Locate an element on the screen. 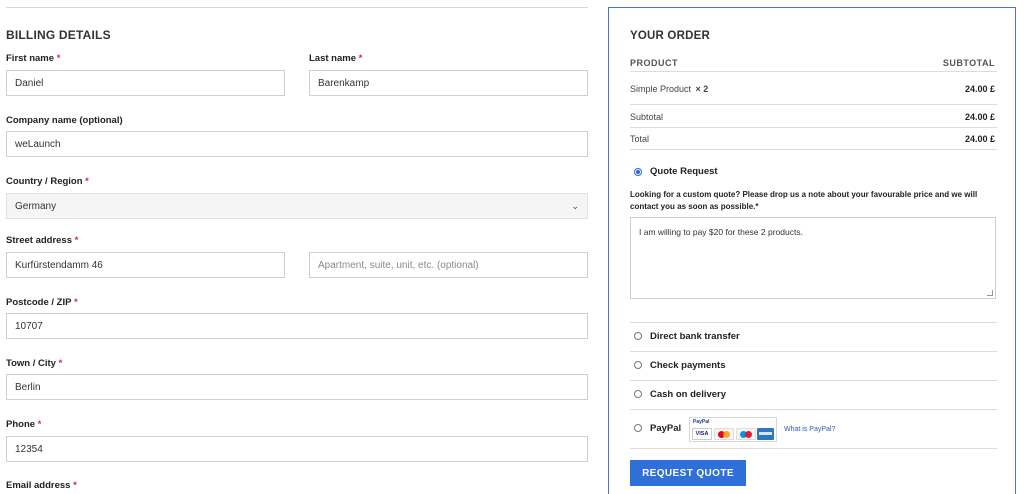 Image resolution: width=1024 pixels, height=494 pixels. total-value: 24.00 £ is located at coordinates (979, 139).